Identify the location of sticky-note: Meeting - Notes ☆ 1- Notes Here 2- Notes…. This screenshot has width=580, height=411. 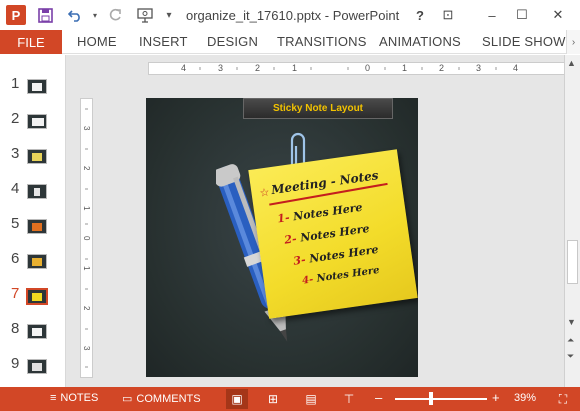
(333, 234).